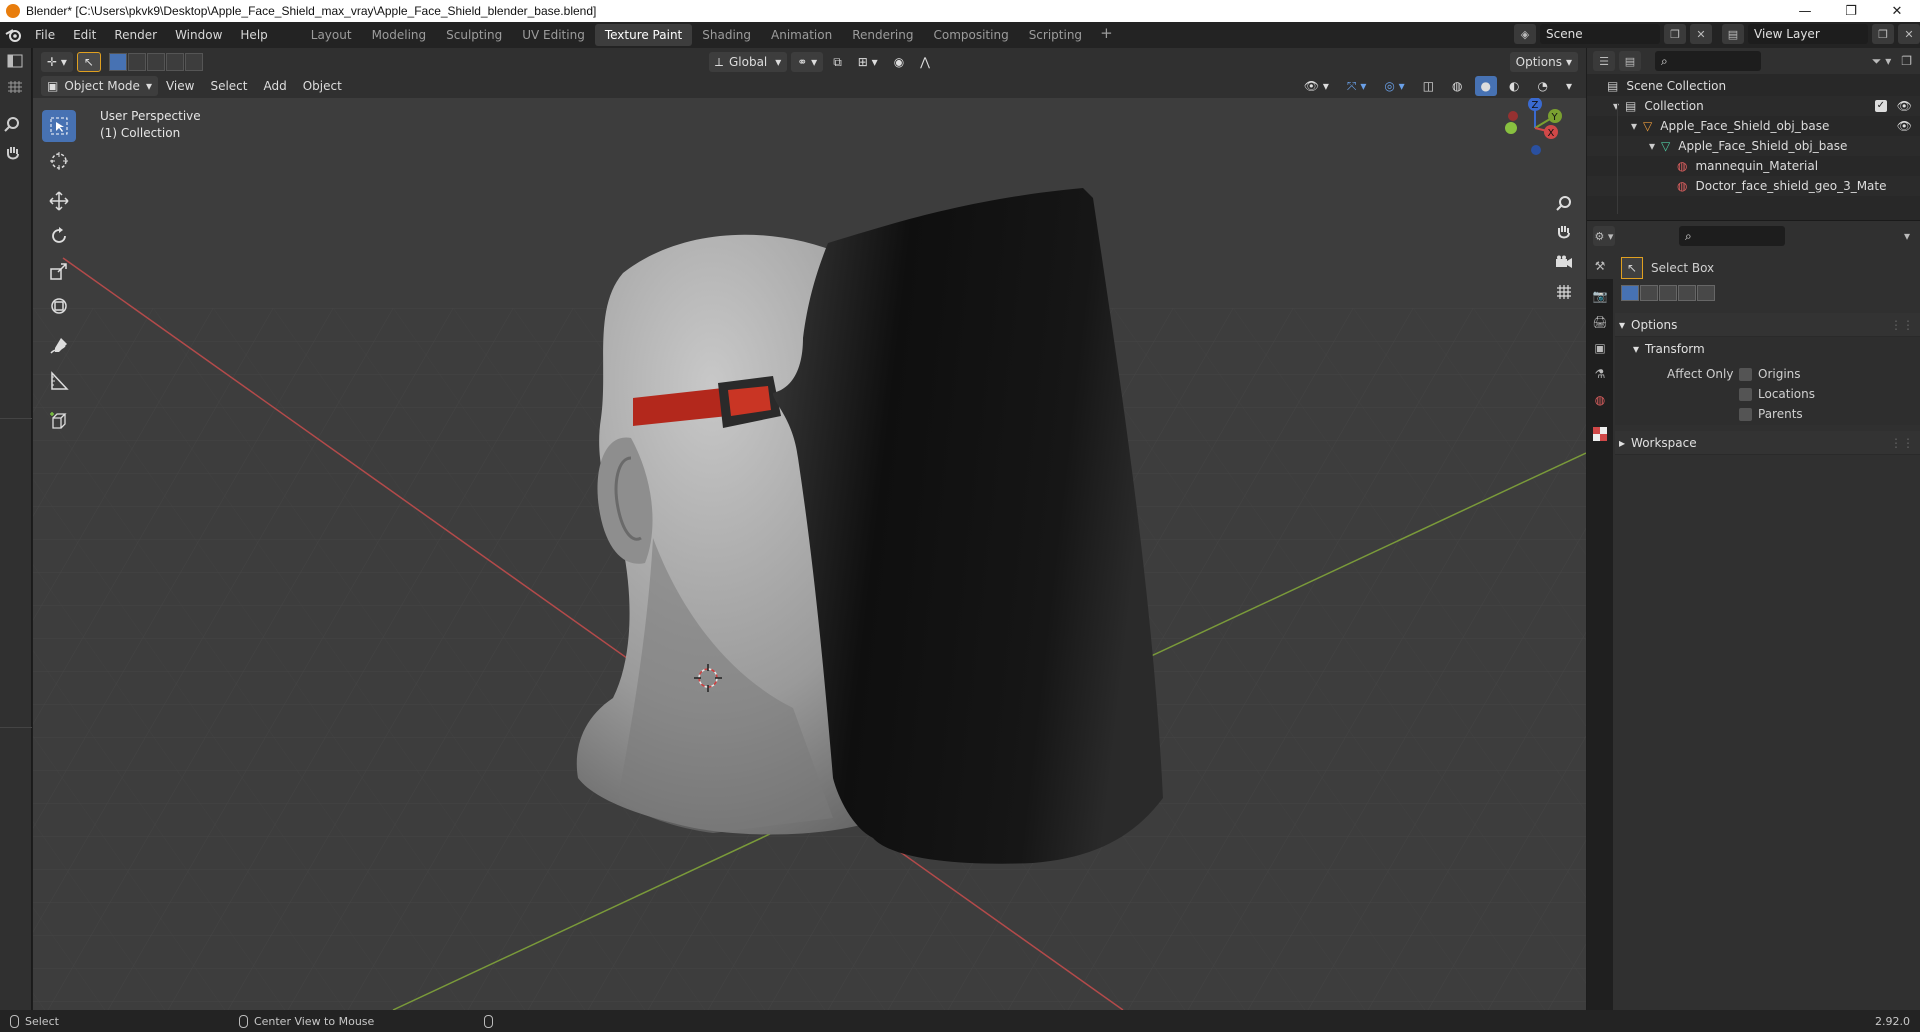 Image resolution: width=1920 pixels, height=1032 pixels. I want to click on gizmo-toggle-icon: ⤧ ▾, so click(1356, 86).